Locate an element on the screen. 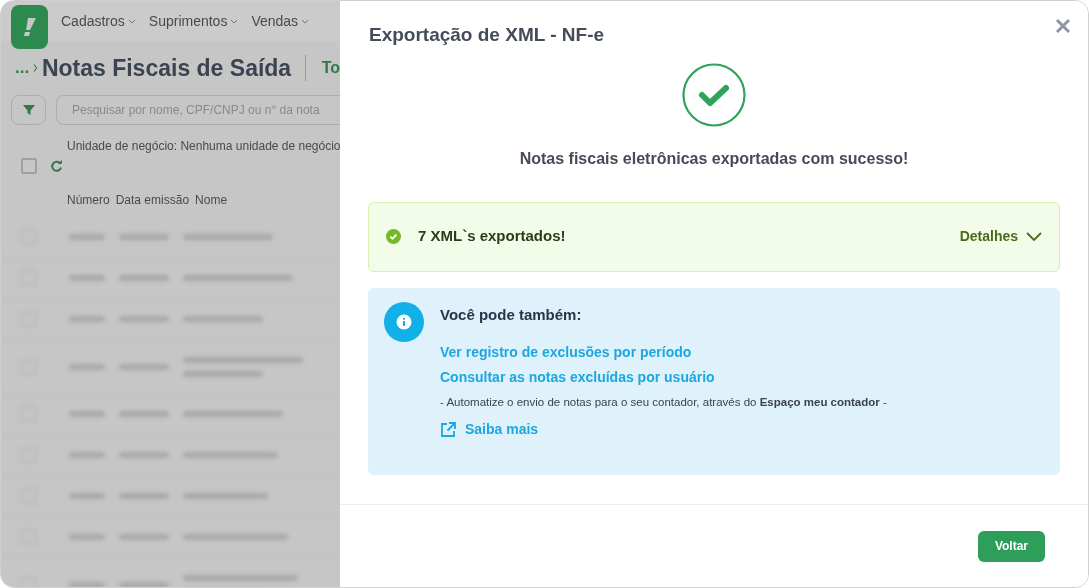 The width and height of the screenshot is (1089, 588). export-count: 7 XML`s exportados! is located at coordinates (492, 236).